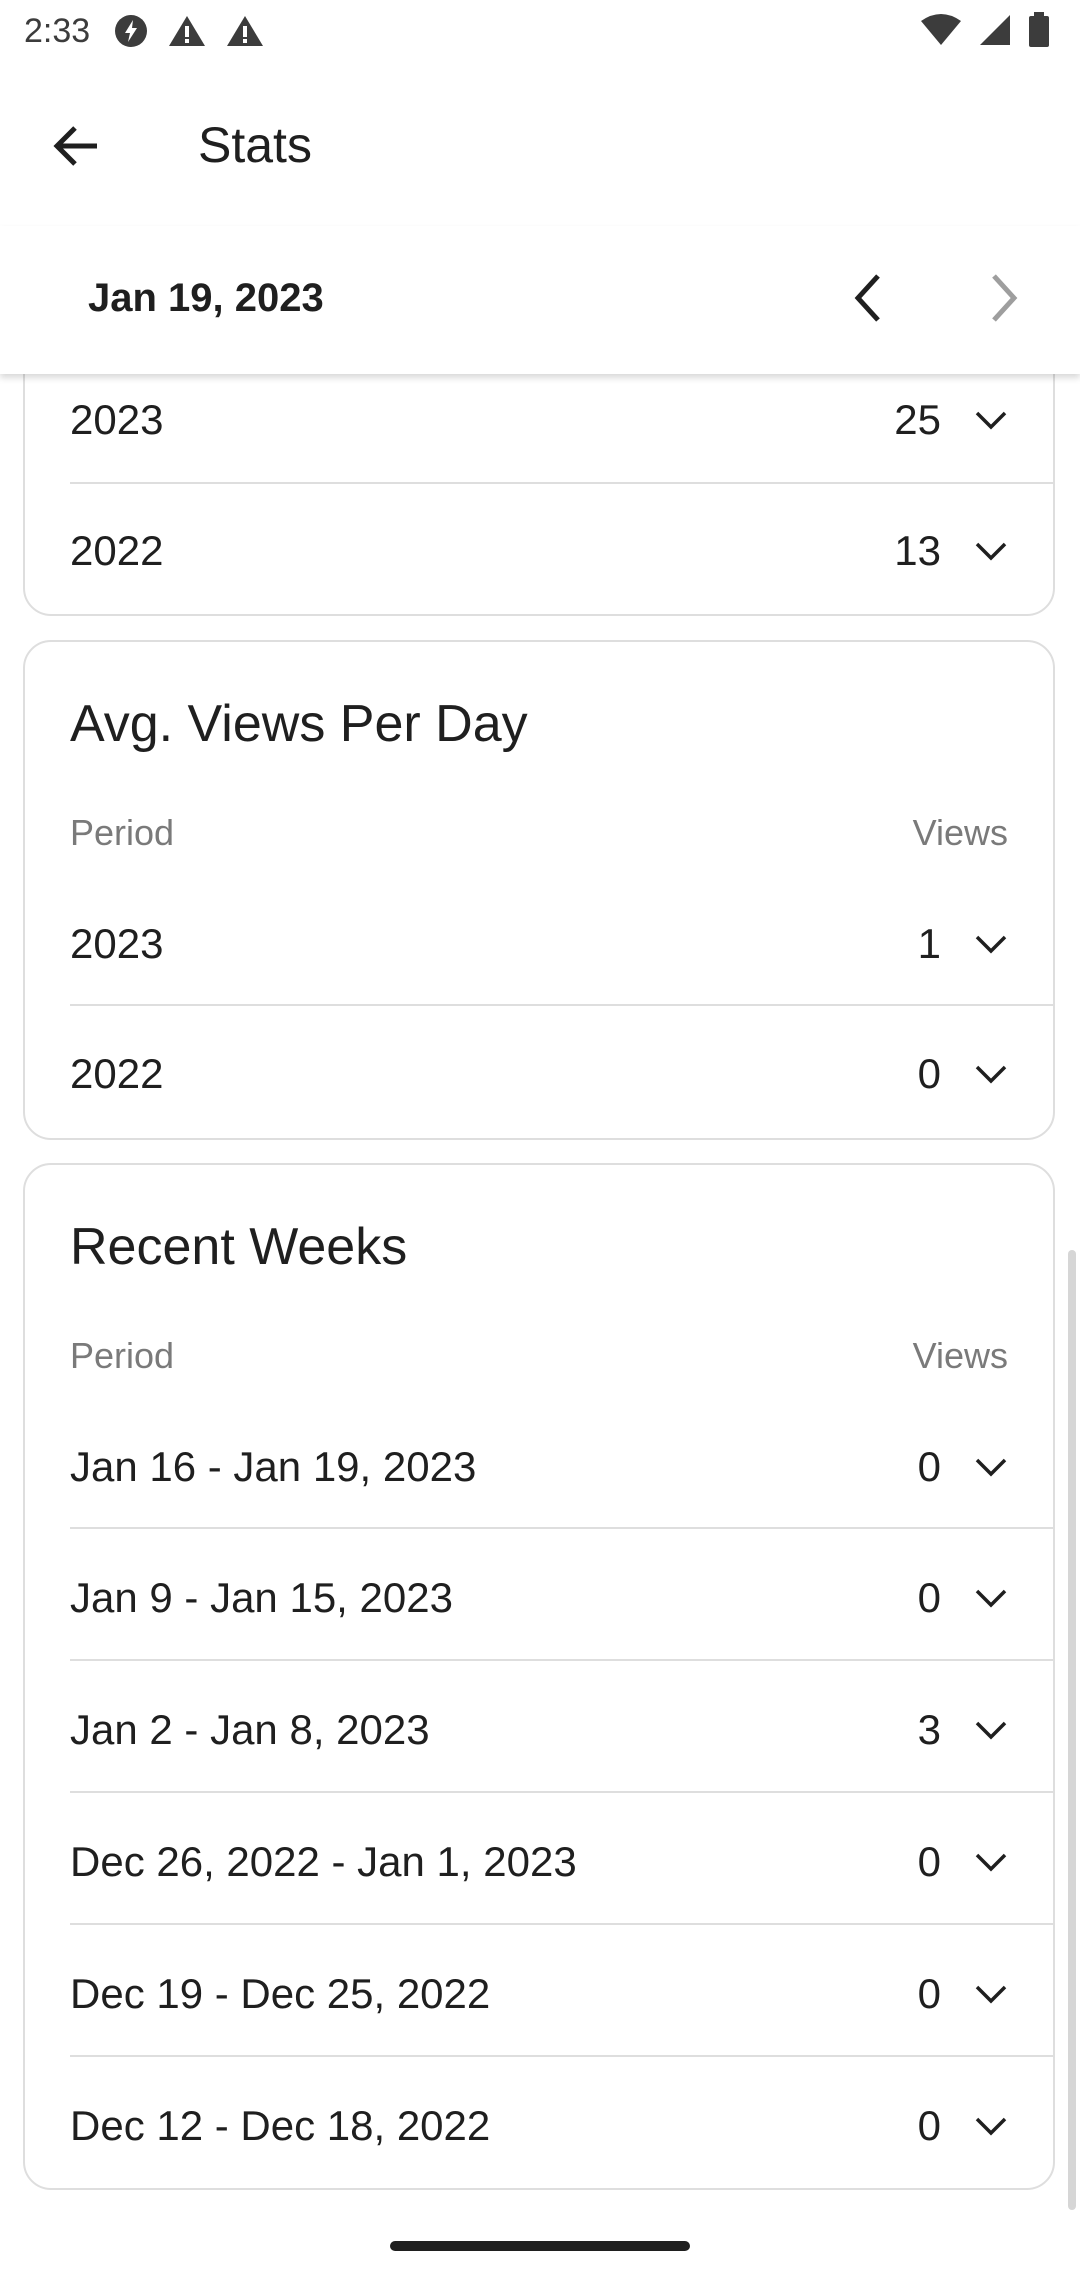  Describe the element at coordinates (995, 30) in the screenshot. I see `signal-icon` at that location.